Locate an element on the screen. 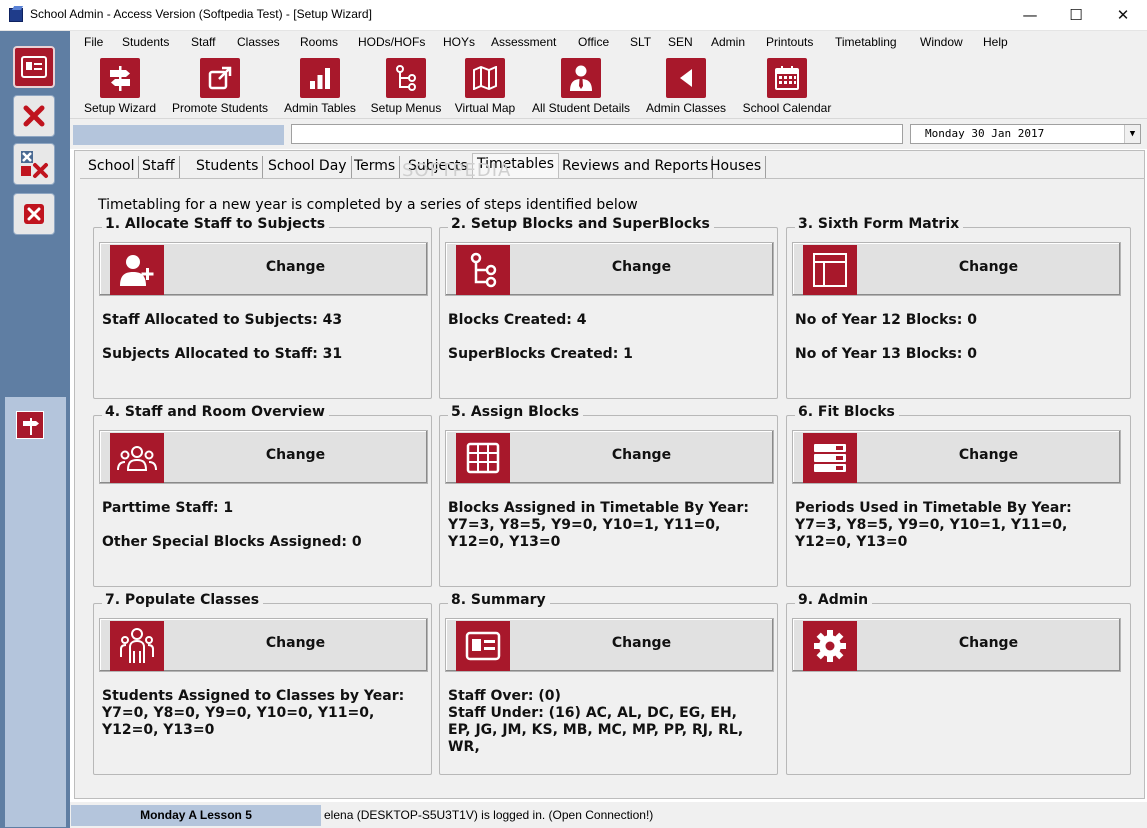 The width and height of the screenshot is (1147, 828). summary-change-button: Change is located at coordinates (609, 645).